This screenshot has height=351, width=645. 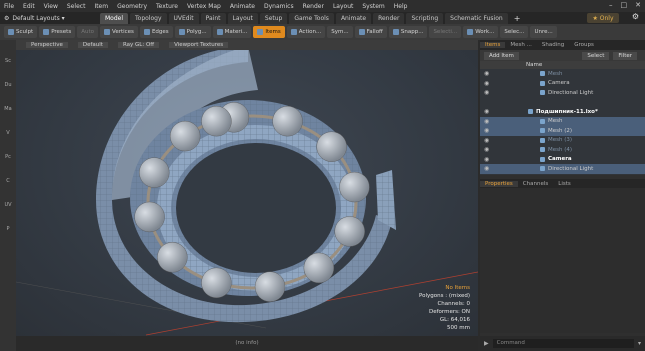 What do you see at coordinates (8, 109) in the screenshot?
I see `left-tab-2: Ma` at bounding box center [8, 109].